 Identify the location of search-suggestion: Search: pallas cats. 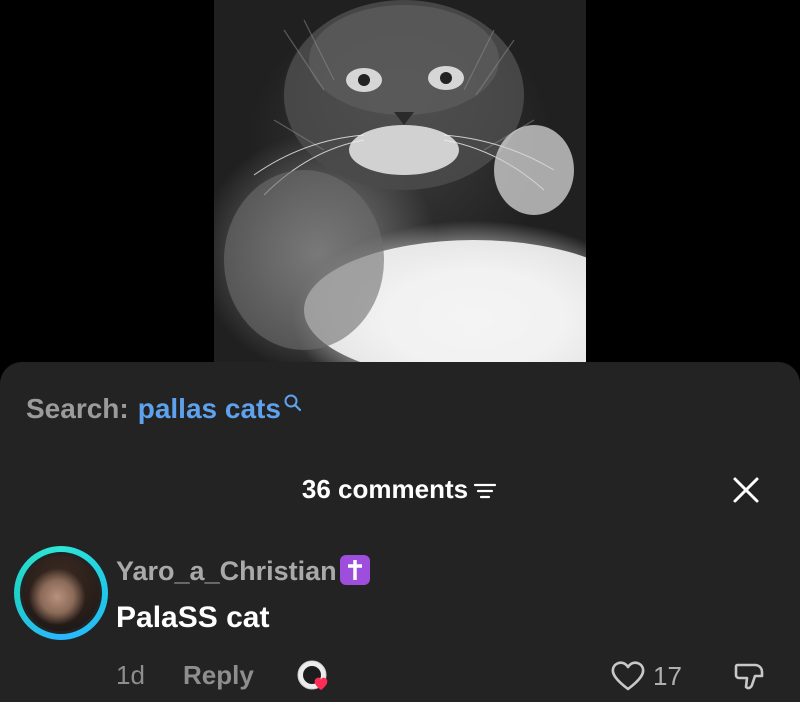
(164, 409).